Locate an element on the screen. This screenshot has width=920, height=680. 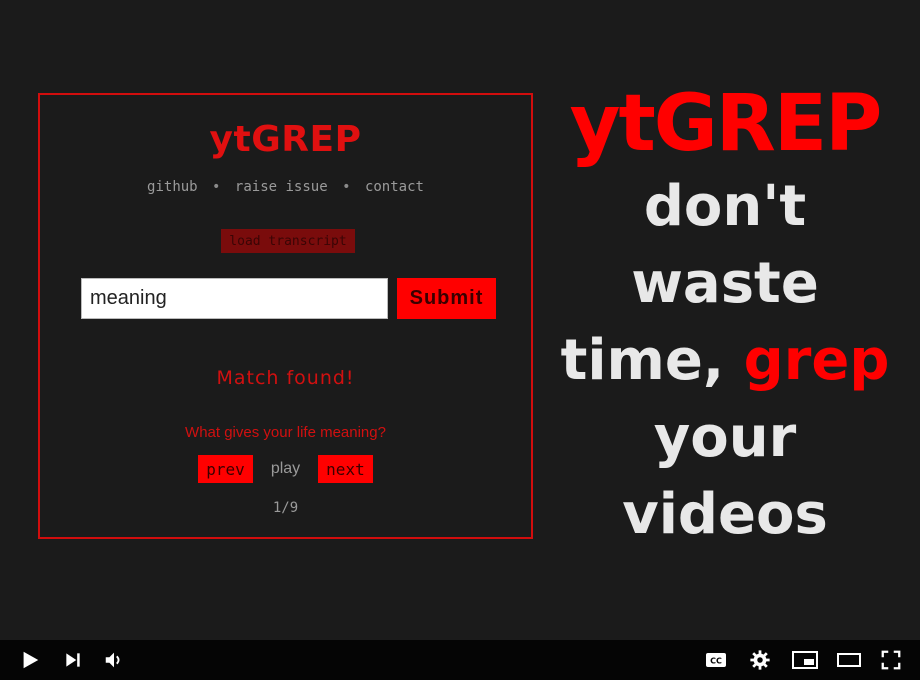
match-counter: 1/9 is located at coordinates (285, 508).